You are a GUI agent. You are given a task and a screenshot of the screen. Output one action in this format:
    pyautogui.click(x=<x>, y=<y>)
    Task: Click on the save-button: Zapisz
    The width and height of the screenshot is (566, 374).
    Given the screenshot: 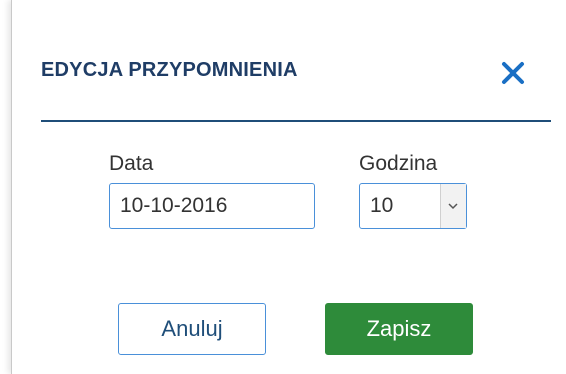 What is the action you would take?
    pyautogui.click(x=399, y=329)
    